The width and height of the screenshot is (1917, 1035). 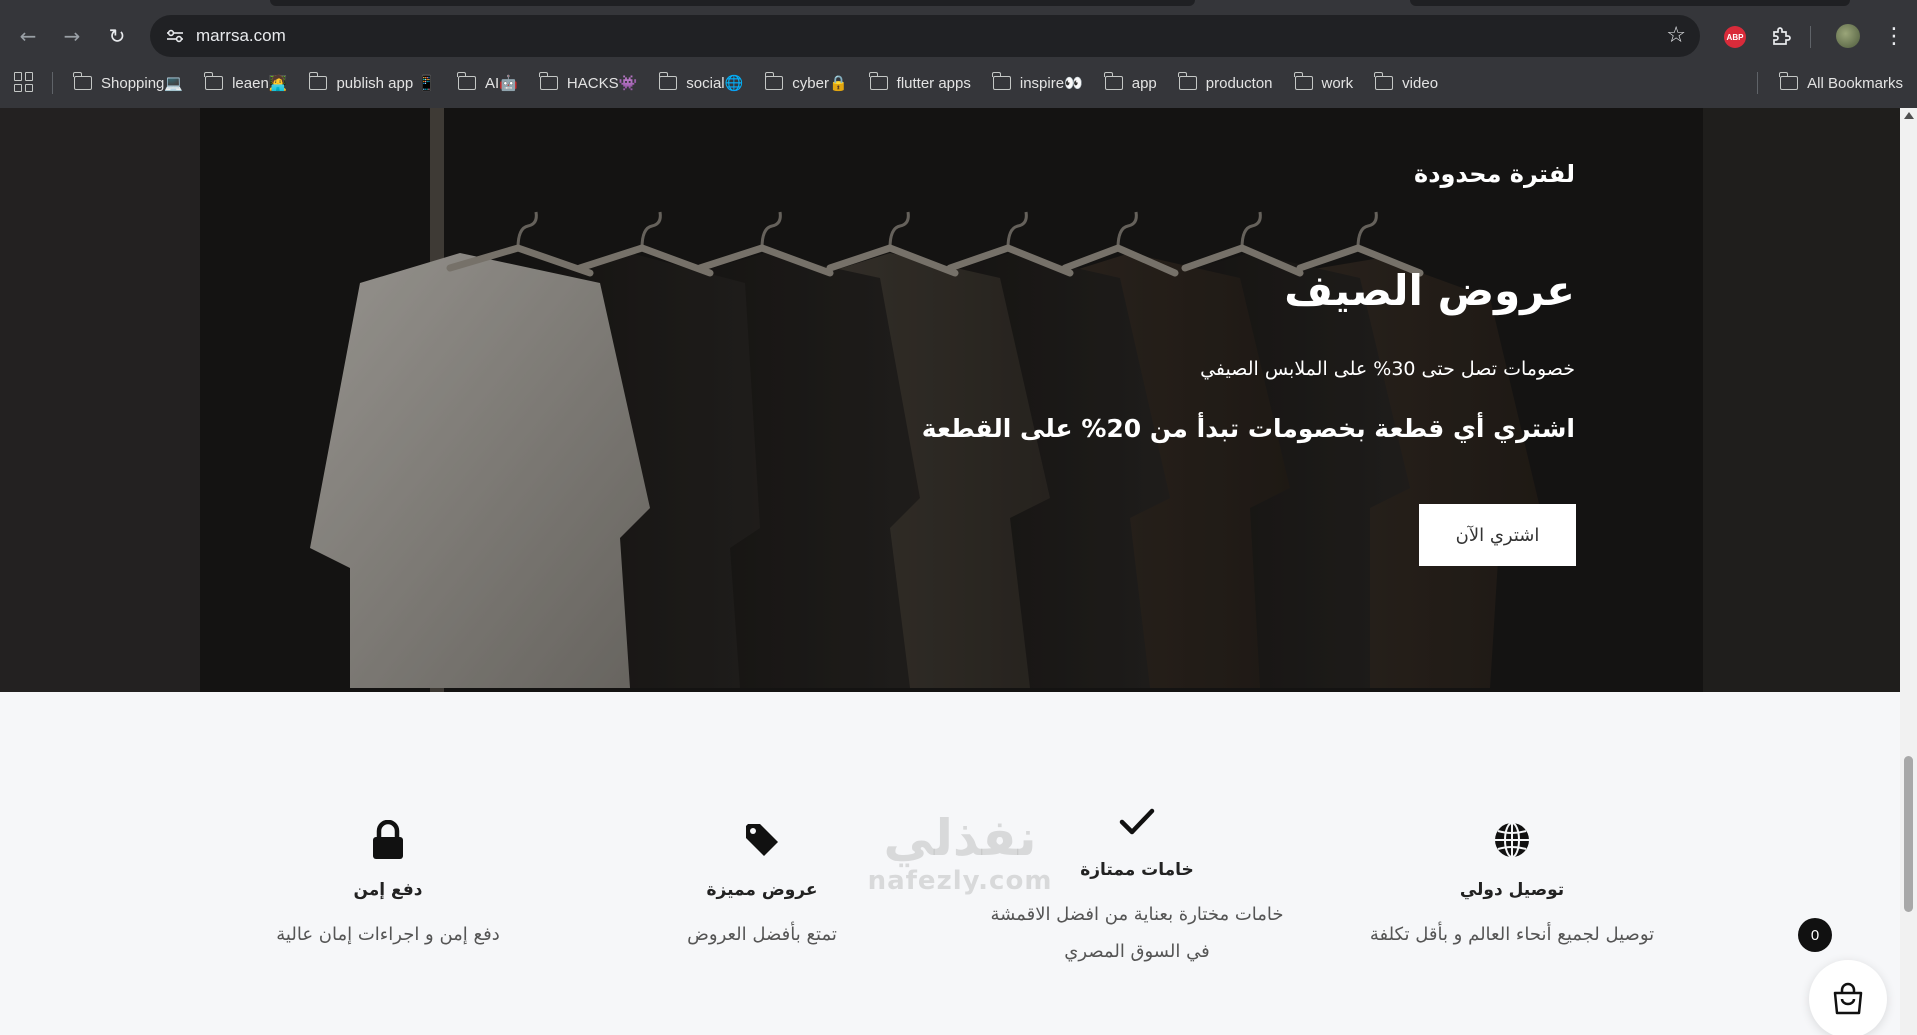 I want to click on reload-icon: ↻, so click(x=117, y=36).